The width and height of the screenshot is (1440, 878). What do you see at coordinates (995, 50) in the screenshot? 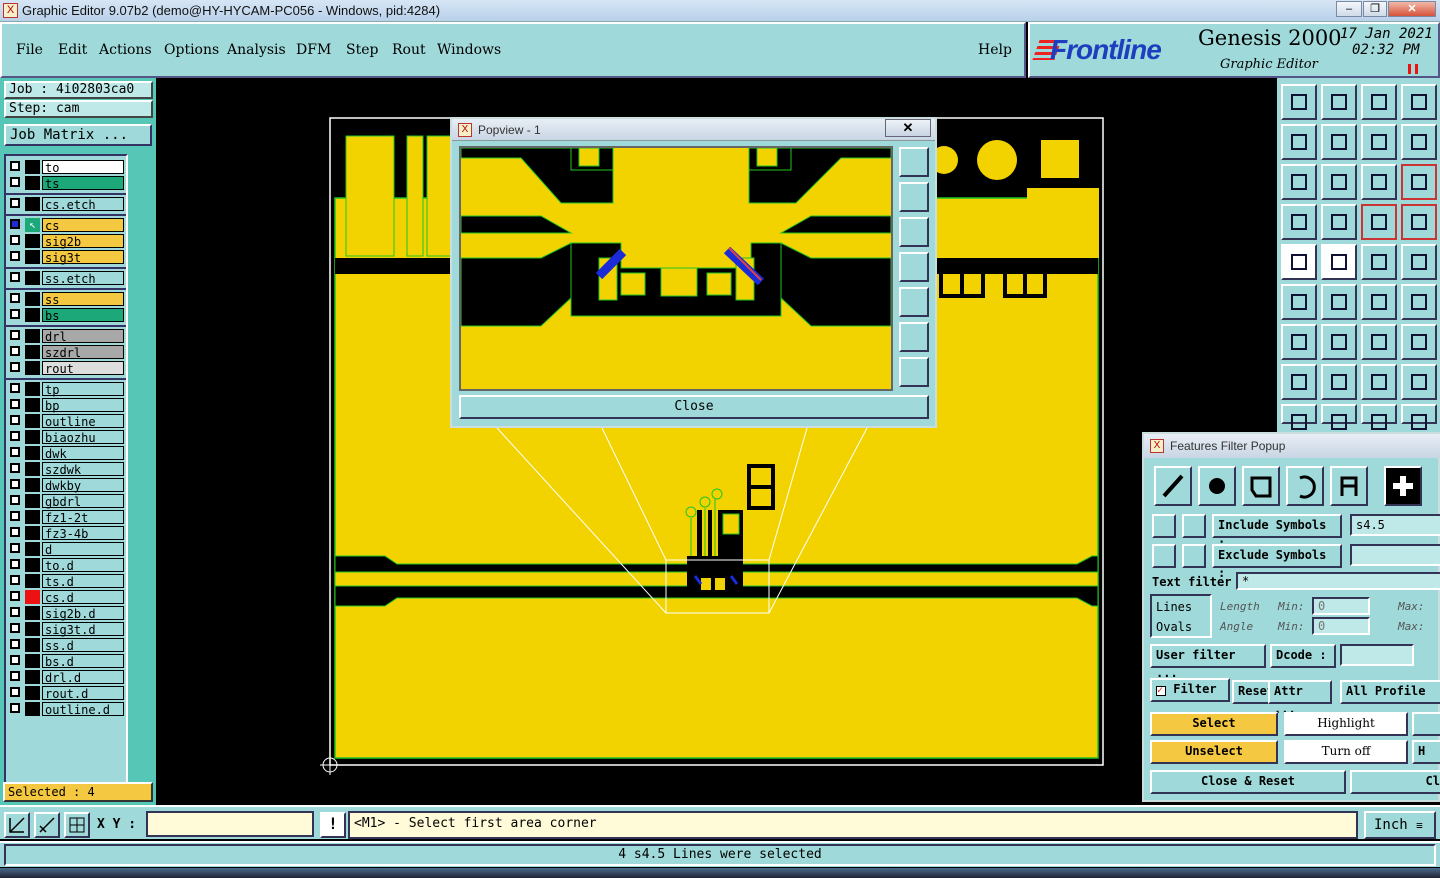
I see `menu-help: Help` at bounding box center [995, 50].